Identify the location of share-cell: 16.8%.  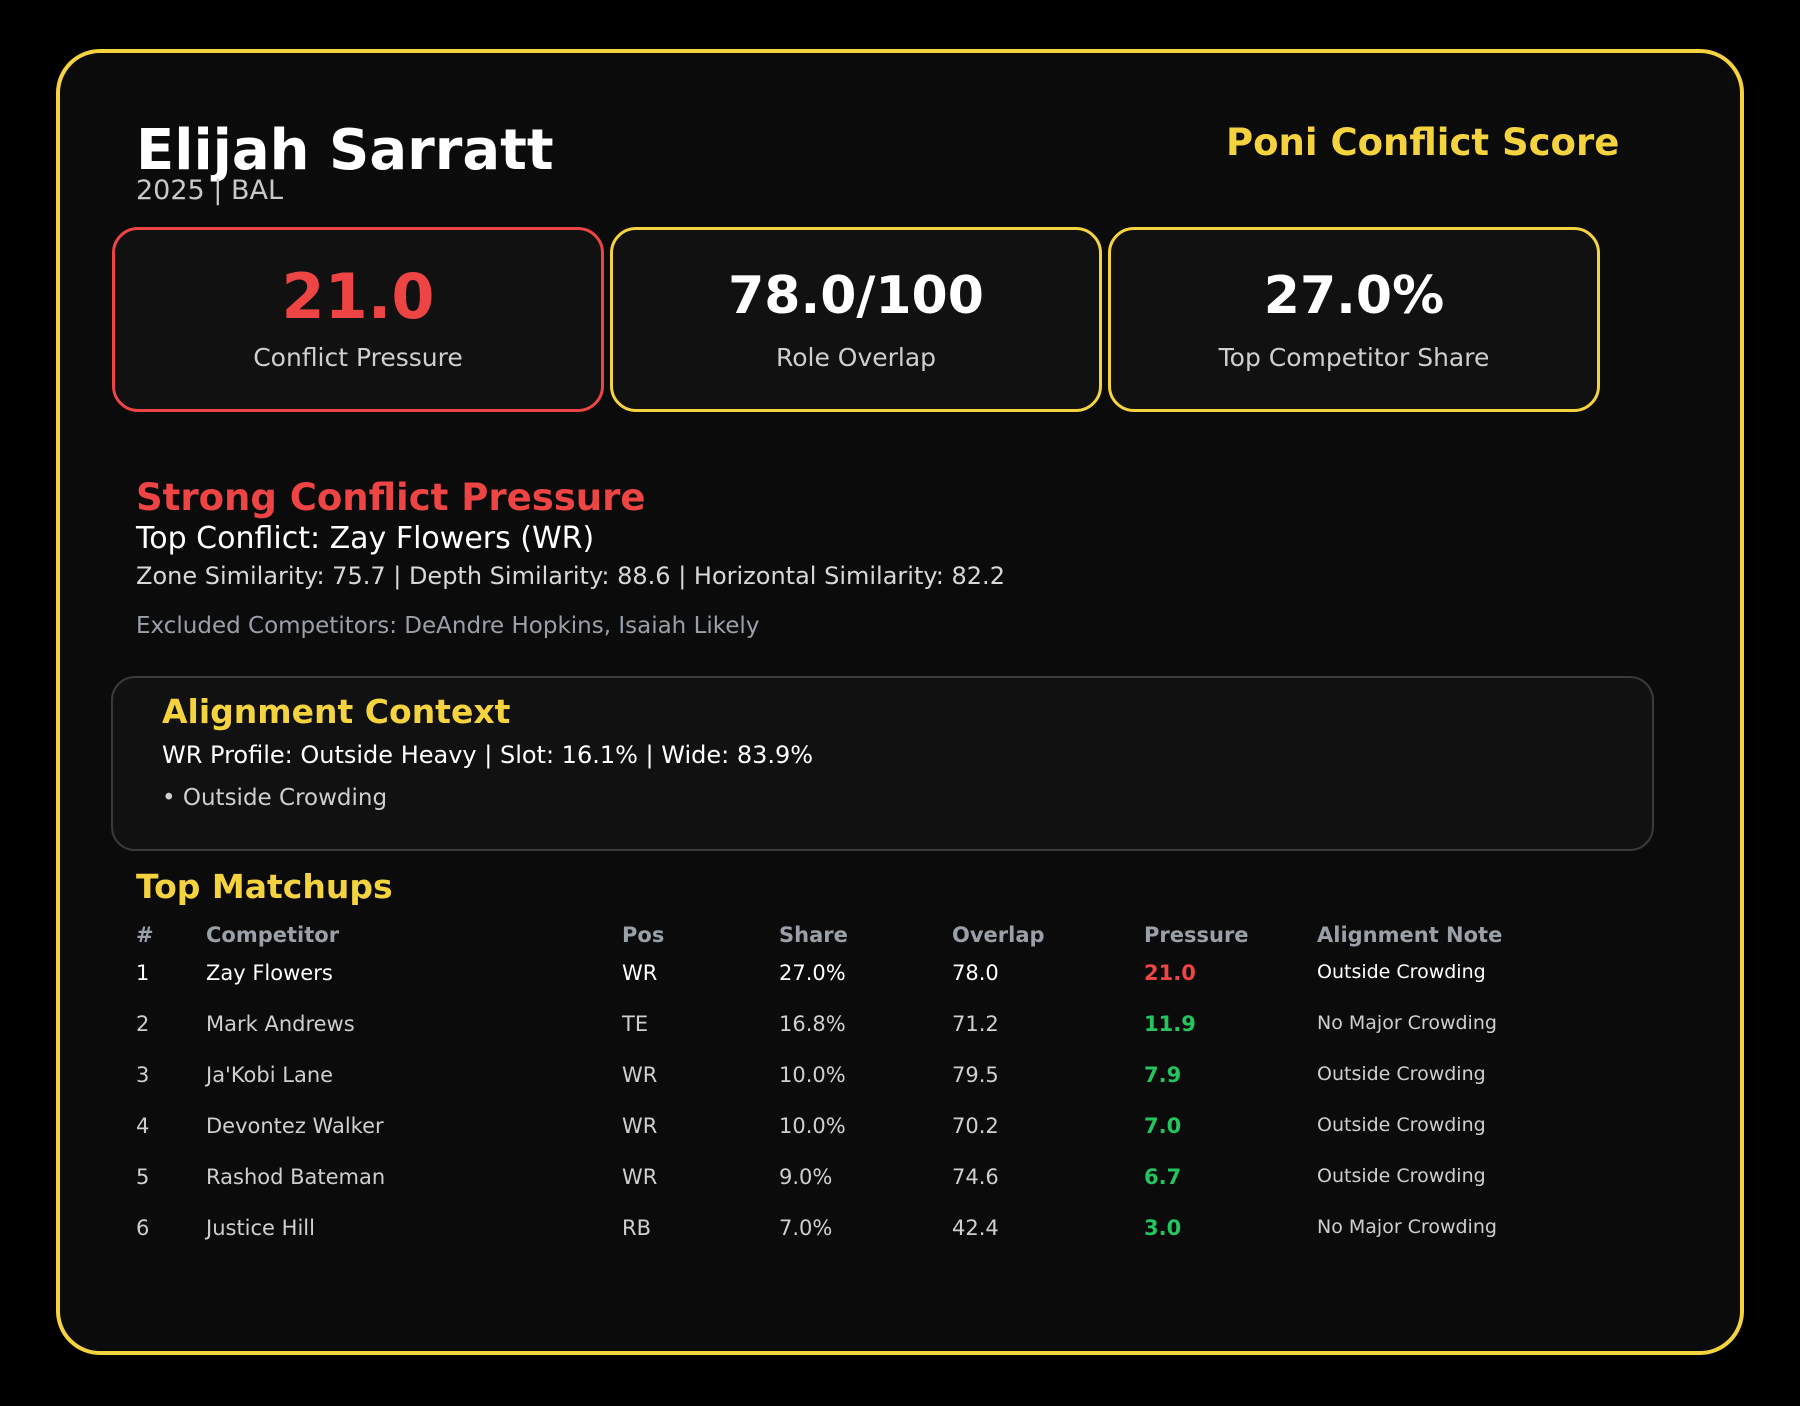
(812, 1024).